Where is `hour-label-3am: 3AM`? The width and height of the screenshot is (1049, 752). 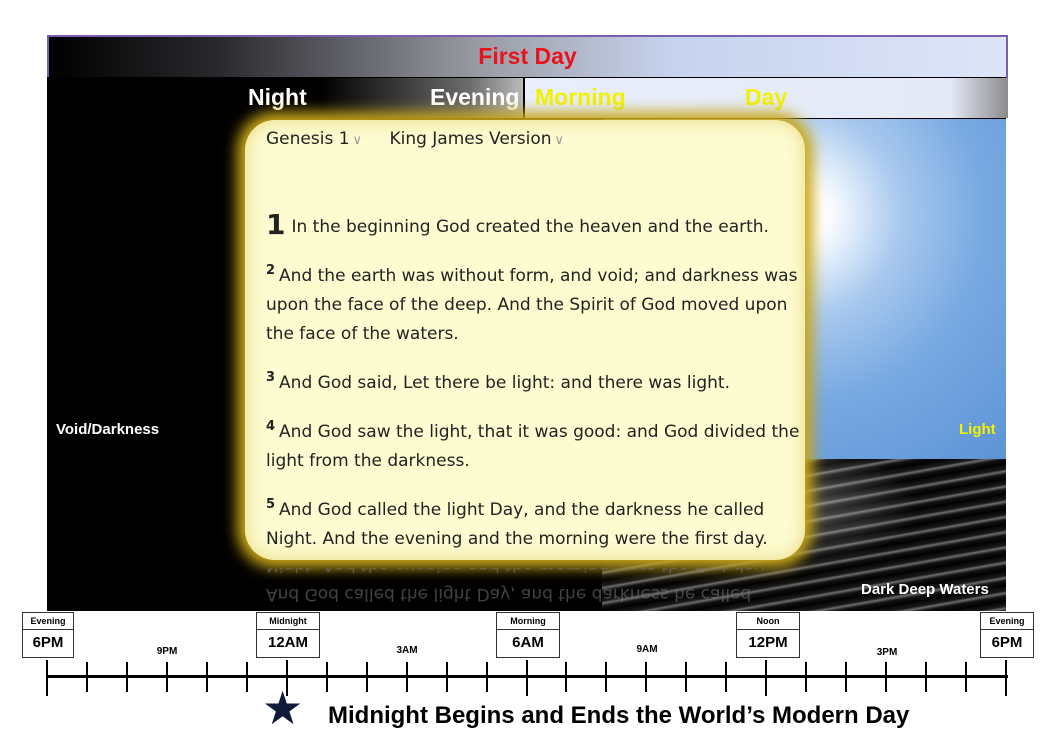 hour-label-3am: 3AM is located at coordinates (407, 650).